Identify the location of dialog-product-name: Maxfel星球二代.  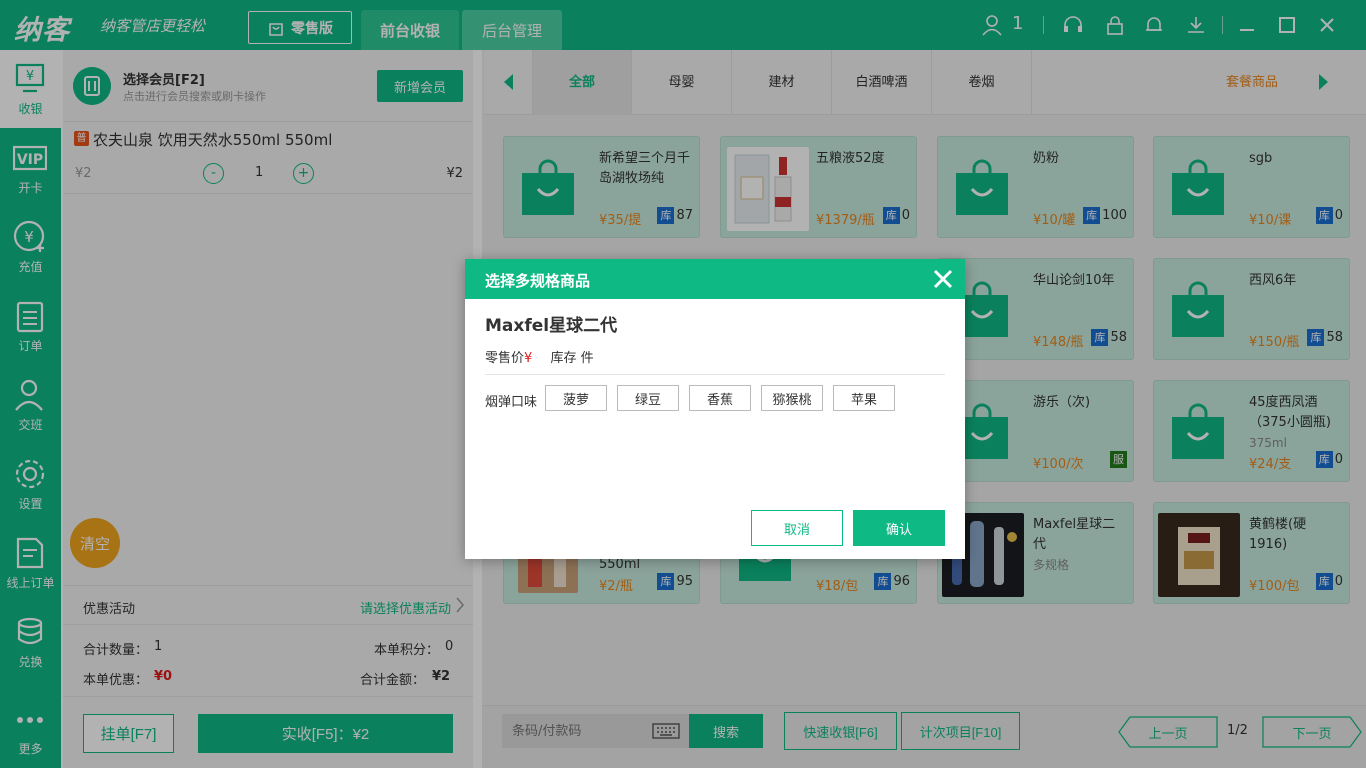
(551, 326).